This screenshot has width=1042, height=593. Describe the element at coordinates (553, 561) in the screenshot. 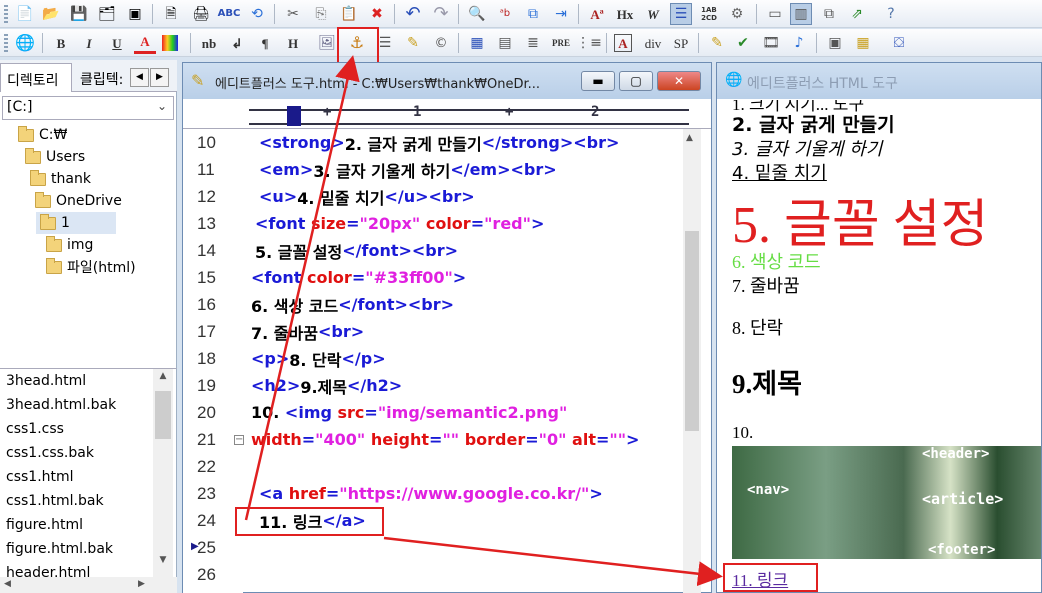

I see `arrow-to-preview-link` at that location.